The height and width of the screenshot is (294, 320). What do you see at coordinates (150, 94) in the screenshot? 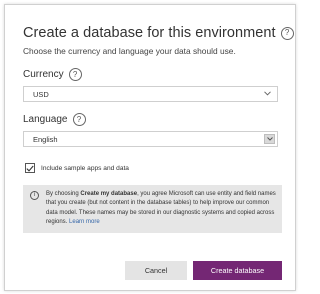
I see `currency-select: USD` at bounding box center [150, 94].